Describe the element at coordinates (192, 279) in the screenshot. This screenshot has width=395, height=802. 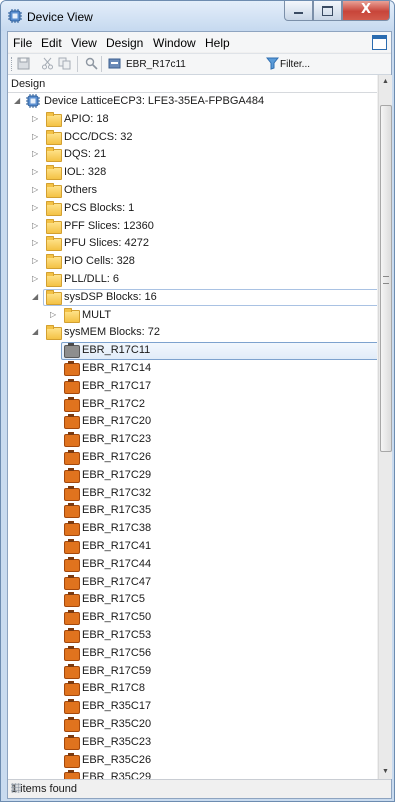
I see `tree-category: ▷ PLL/DLL: 6` at that location.